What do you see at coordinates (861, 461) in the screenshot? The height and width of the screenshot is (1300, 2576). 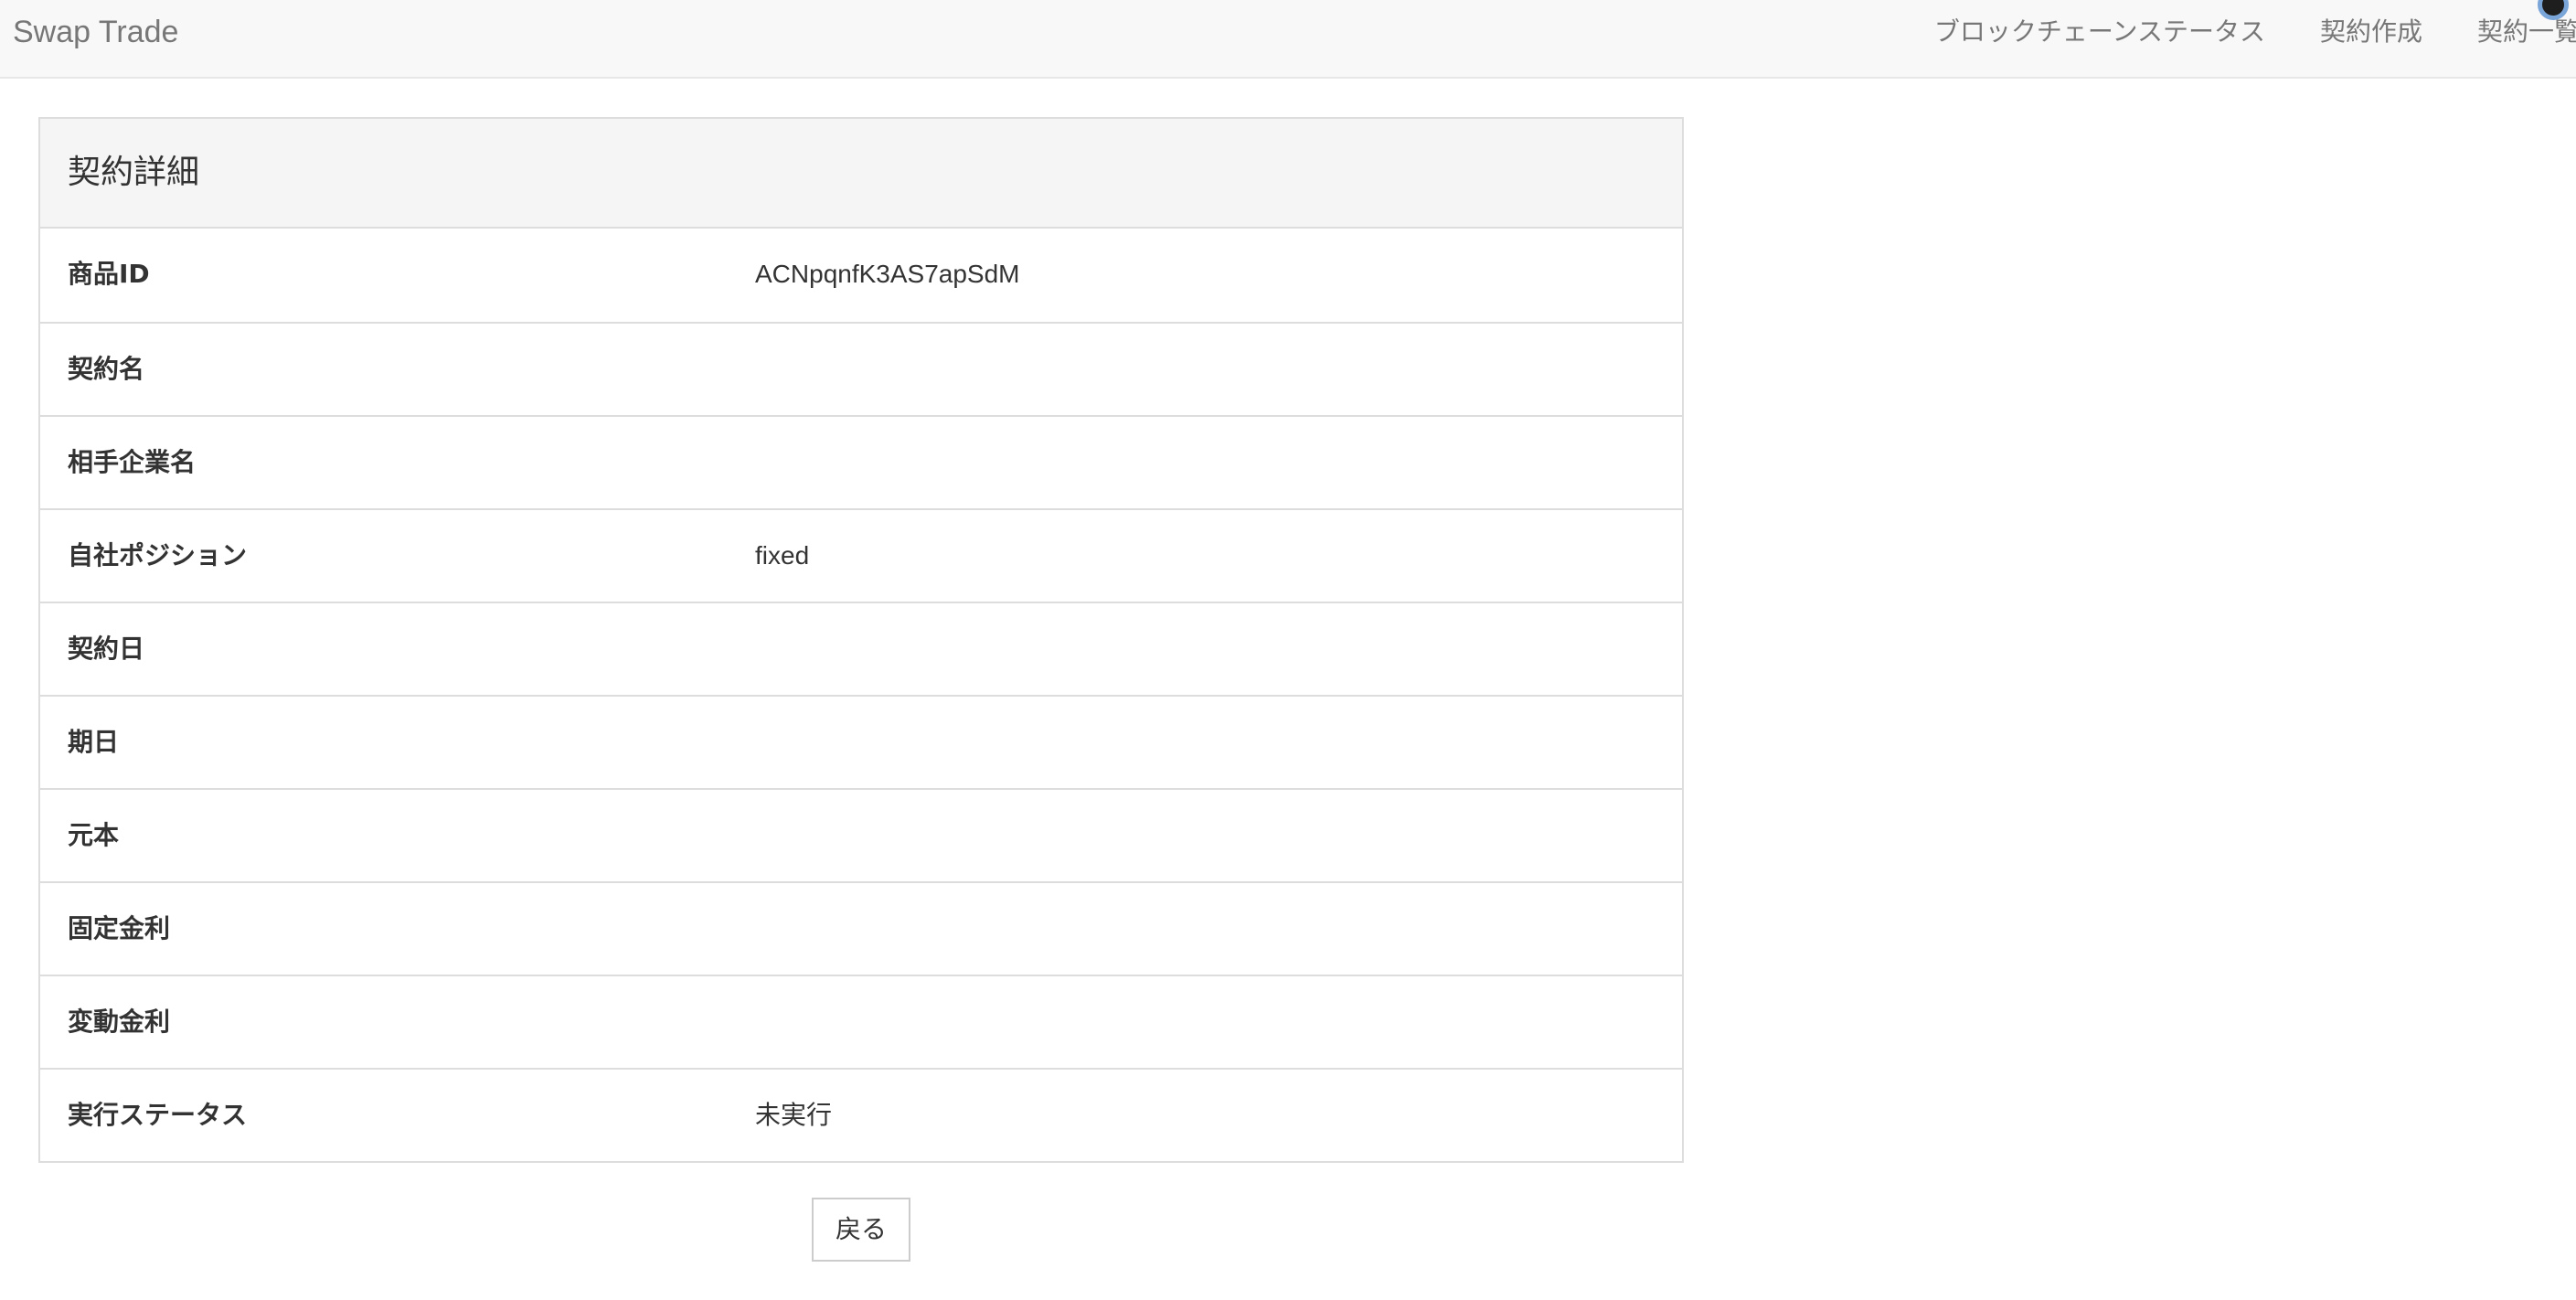 I see `detail-row-counterparty: 相手企業名` at bounding box center [861, 461].